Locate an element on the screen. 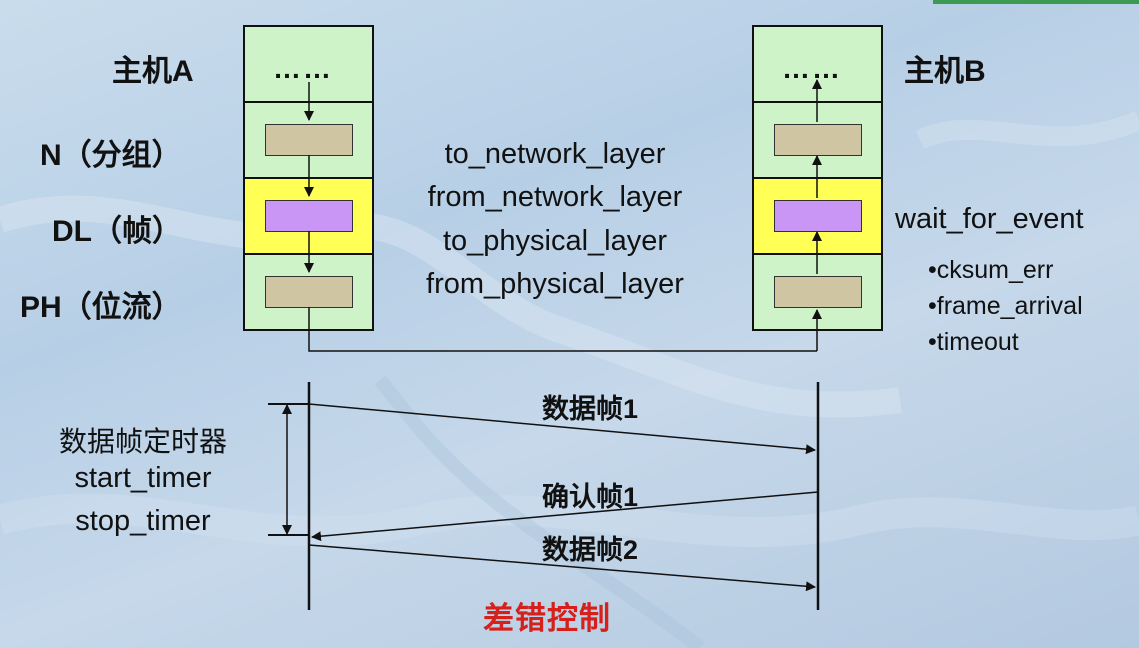 The image size is (1139, 648). physical-link-path is located at coordinates (562, 329).